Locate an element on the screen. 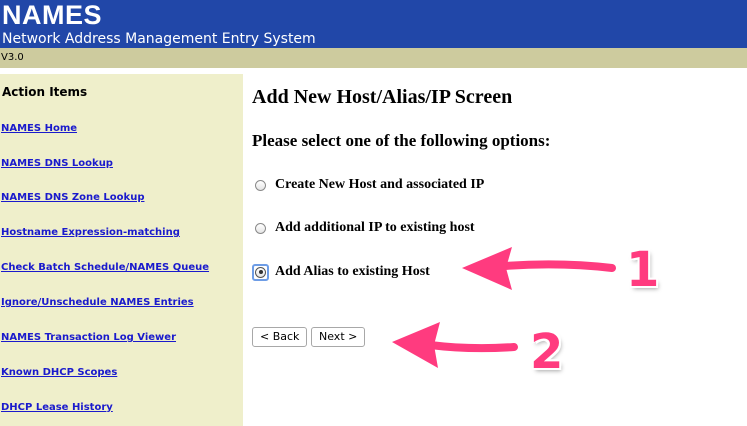  annotation-arrows is located at coordinates (504, 307).